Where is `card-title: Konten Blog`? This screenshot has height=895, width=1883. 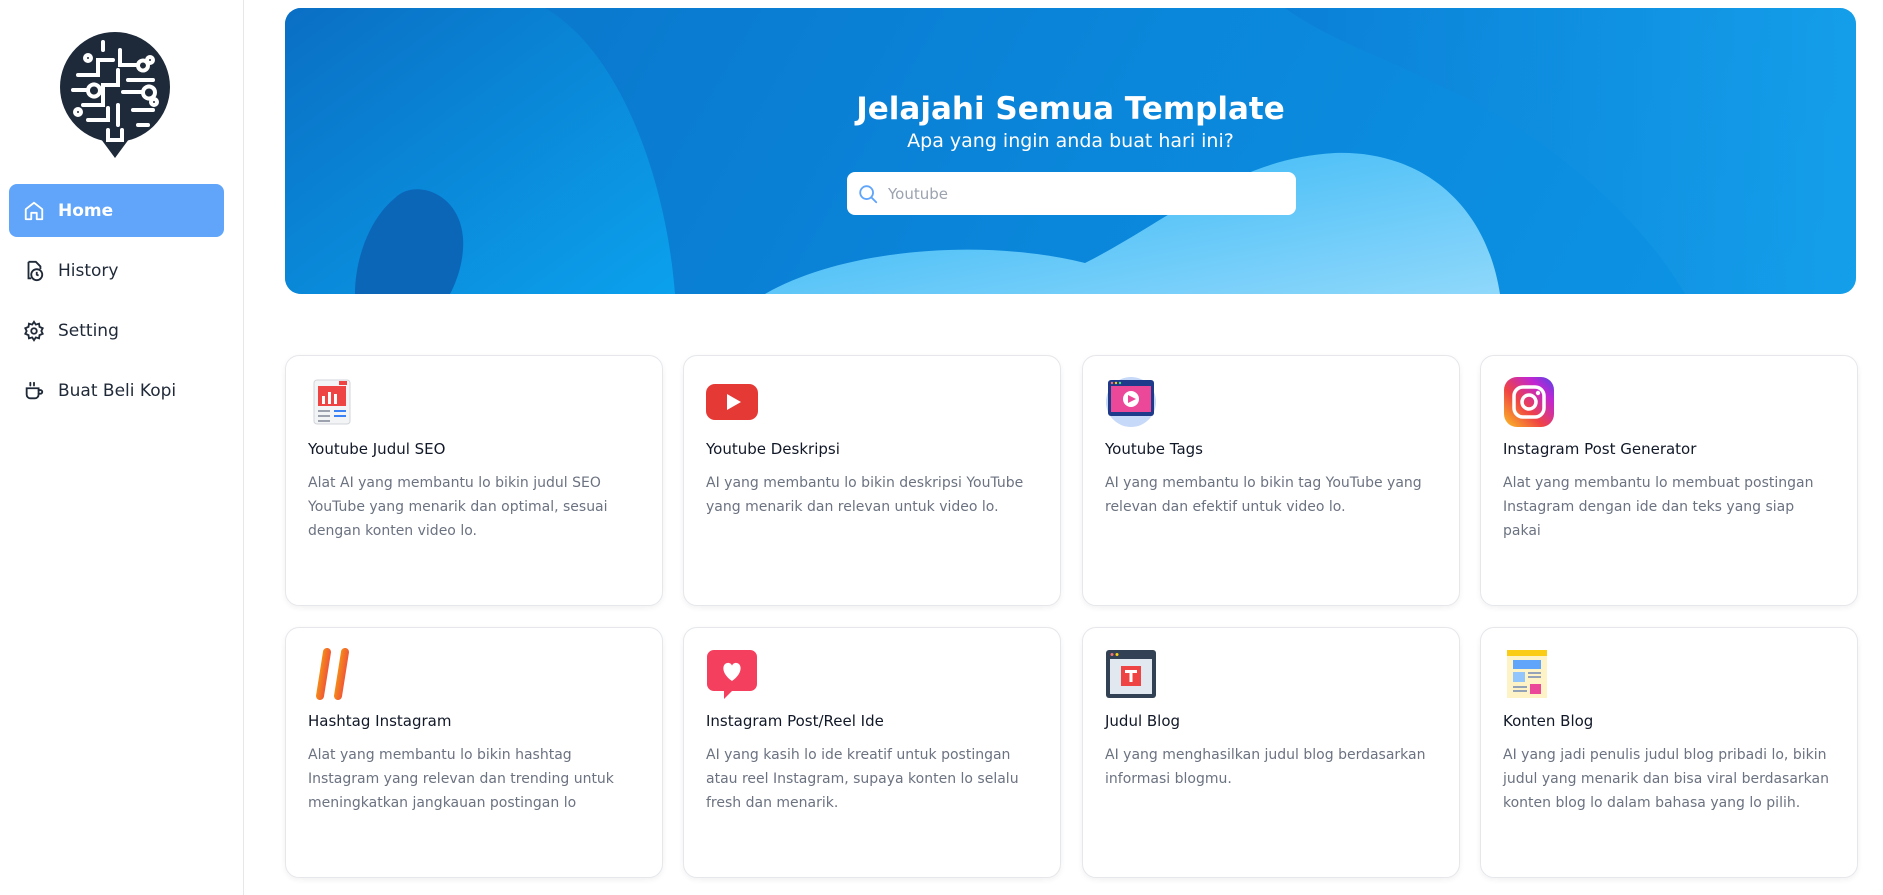 card-title: Konten Blog is located at coordinates (1548, 721).